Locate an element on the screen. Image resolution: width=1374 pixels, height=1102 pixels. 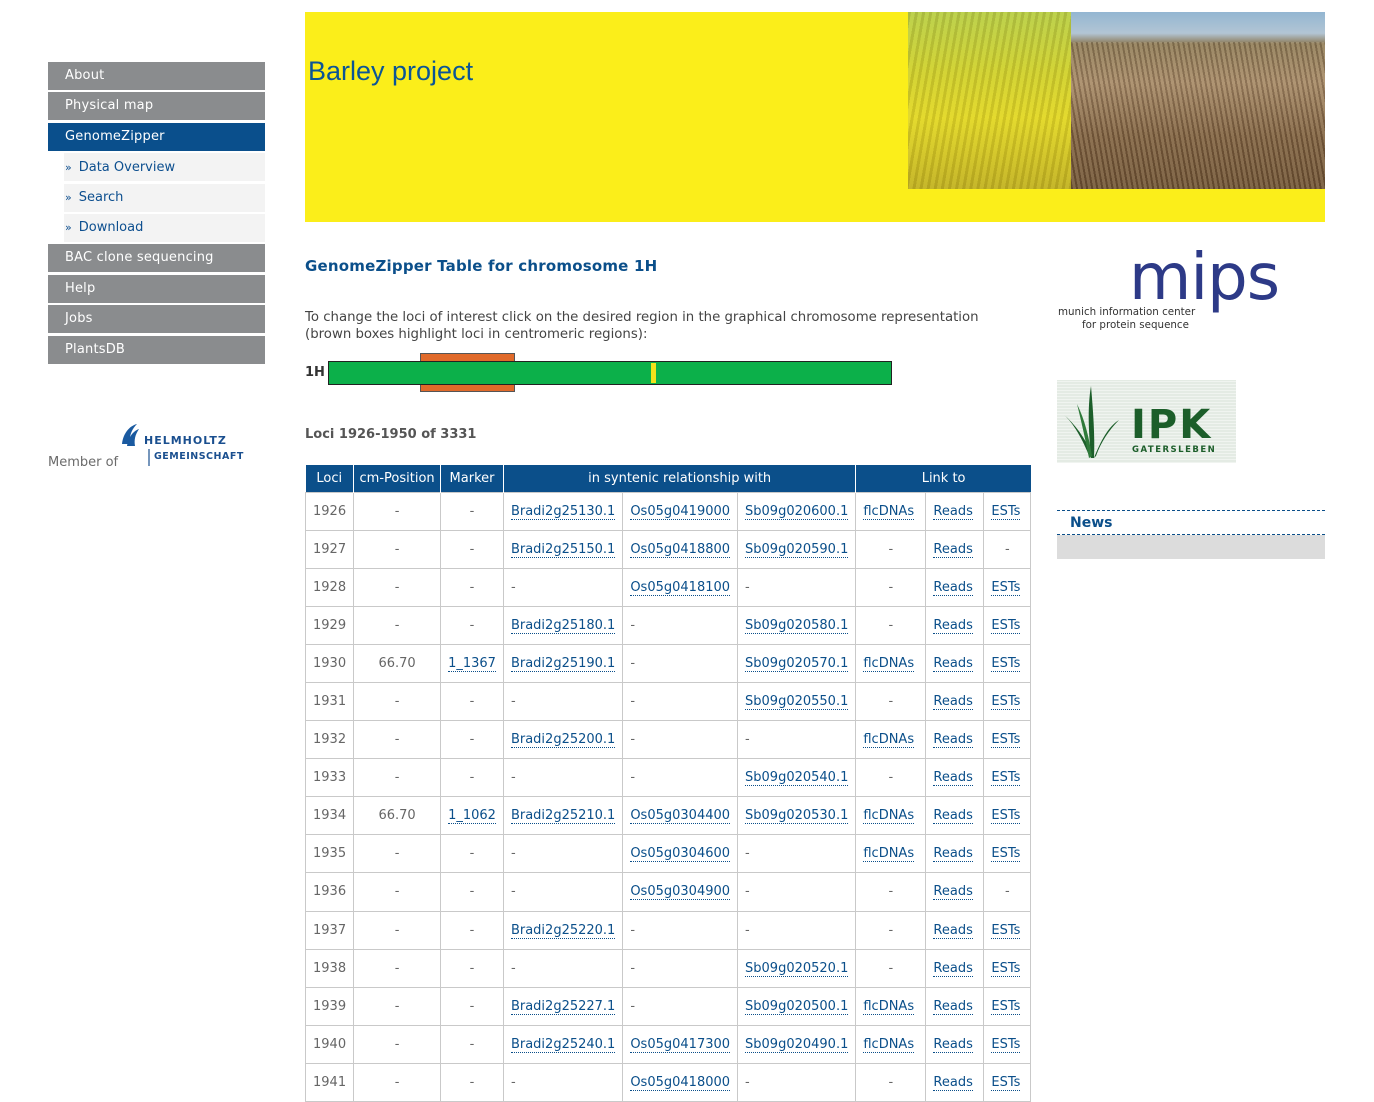
sorghum-gene-link: Sb09g020520.1 is located at coordinates (797, 968).